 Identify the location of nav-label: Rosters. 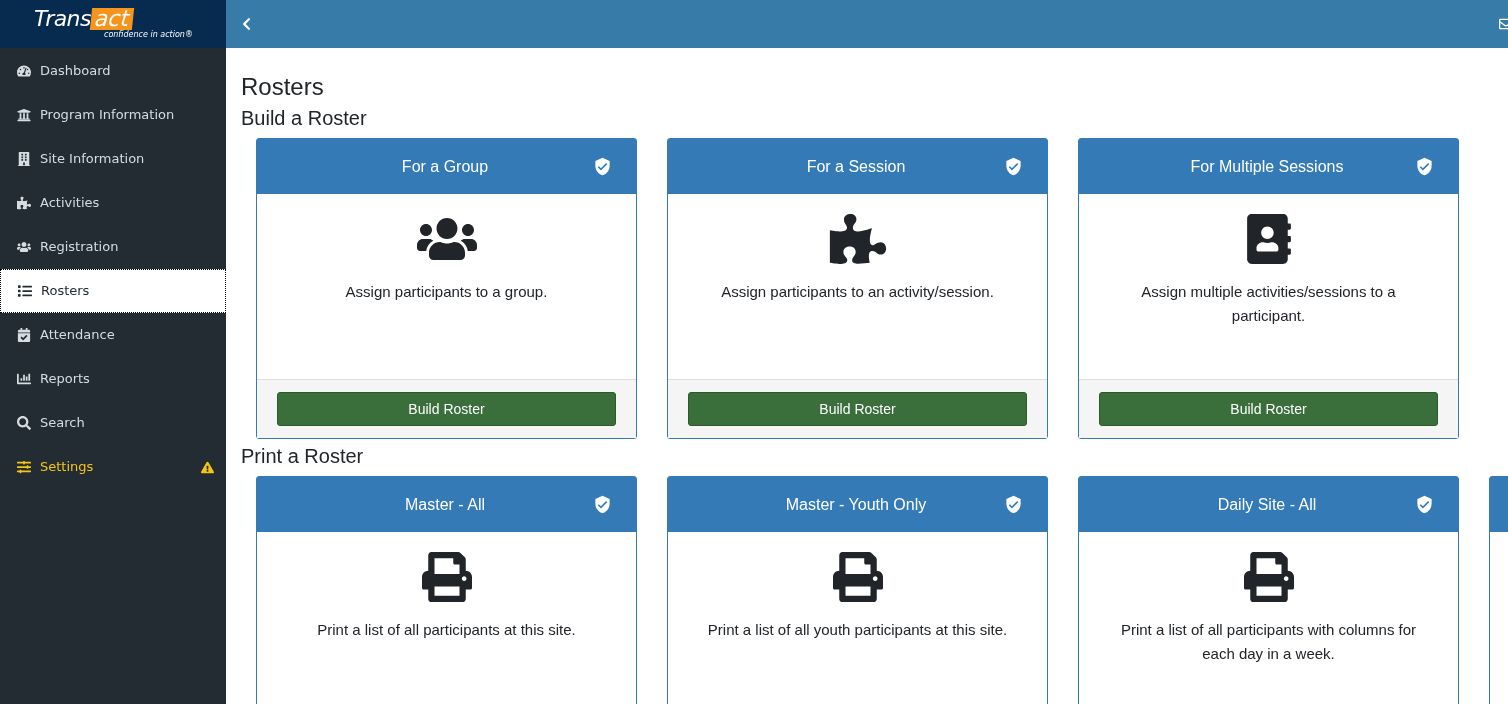
(66, 291).